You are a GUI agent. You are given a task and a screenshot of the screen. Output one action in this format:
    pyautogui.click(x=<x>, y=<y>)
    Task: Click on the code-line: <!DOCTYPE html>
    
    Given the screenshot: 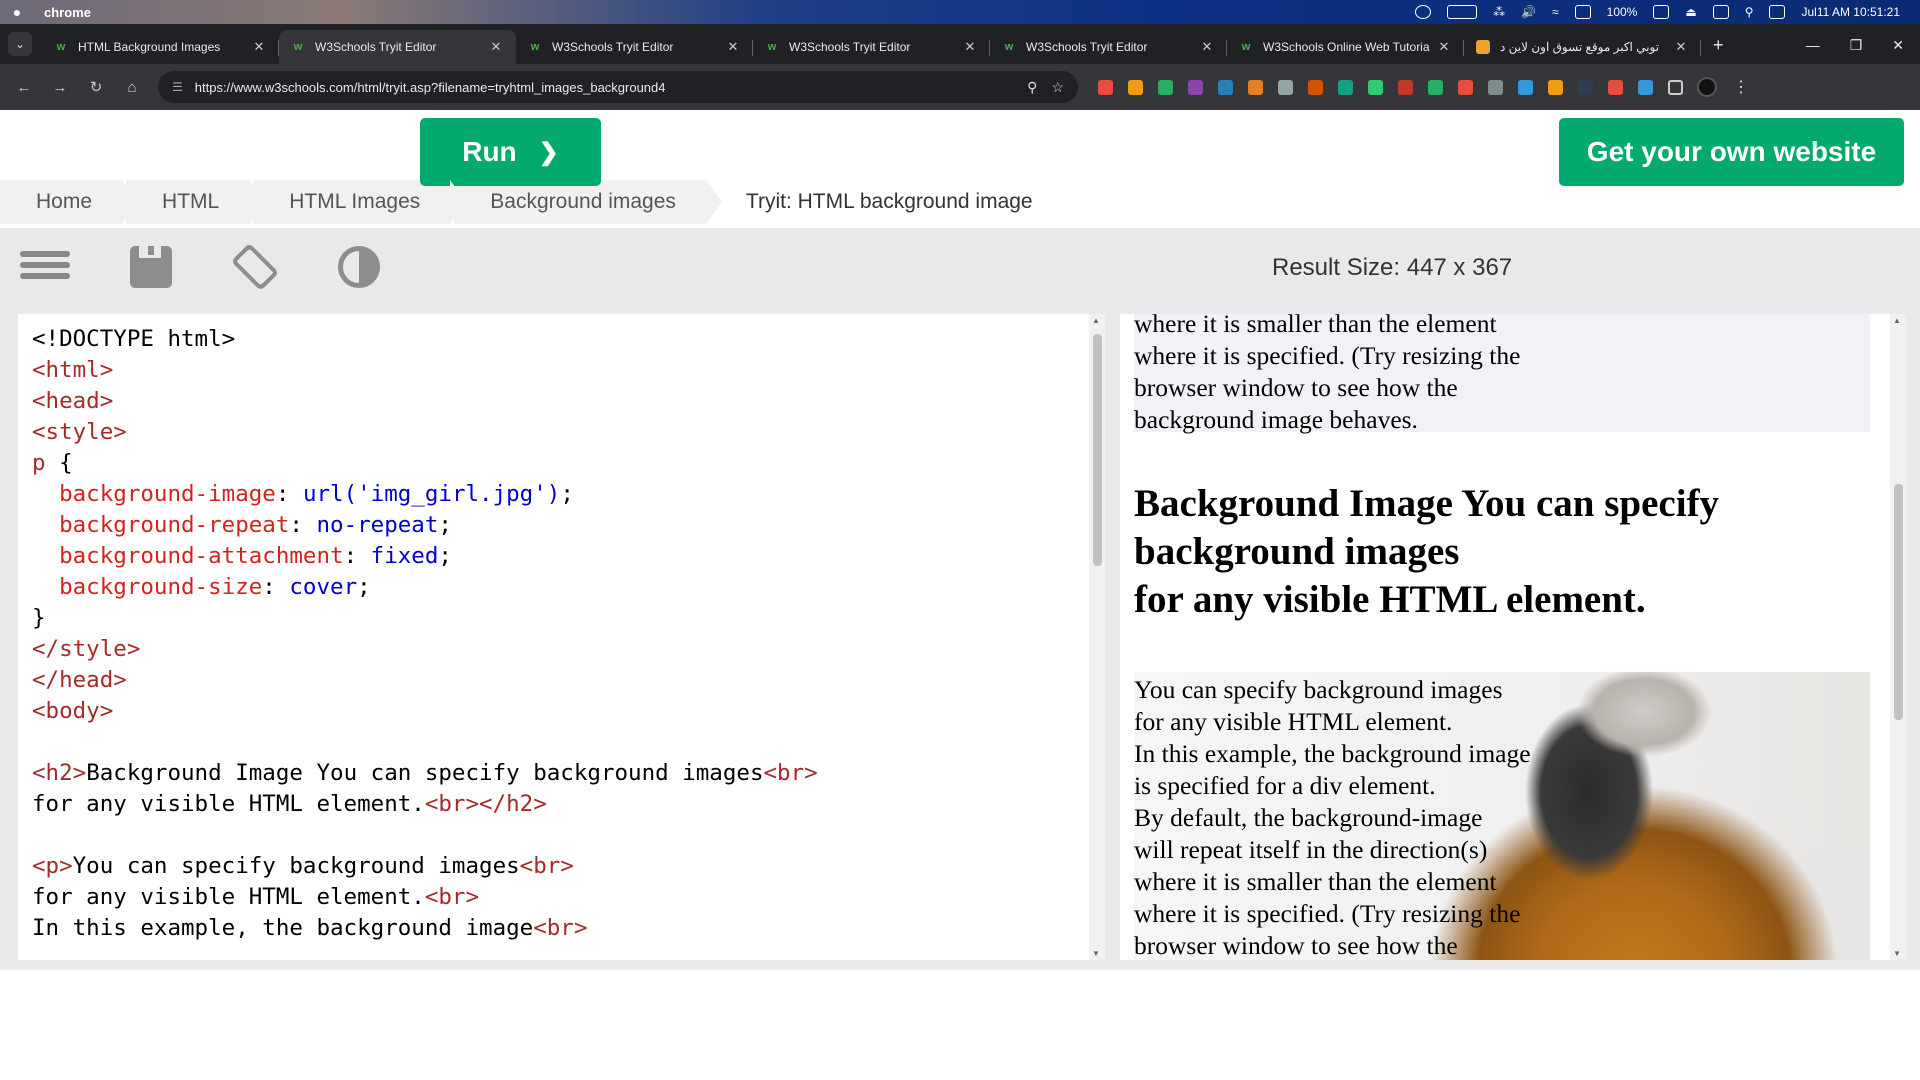 What is the action you would take?
    pyautogui.click(x=425, y=339)
    